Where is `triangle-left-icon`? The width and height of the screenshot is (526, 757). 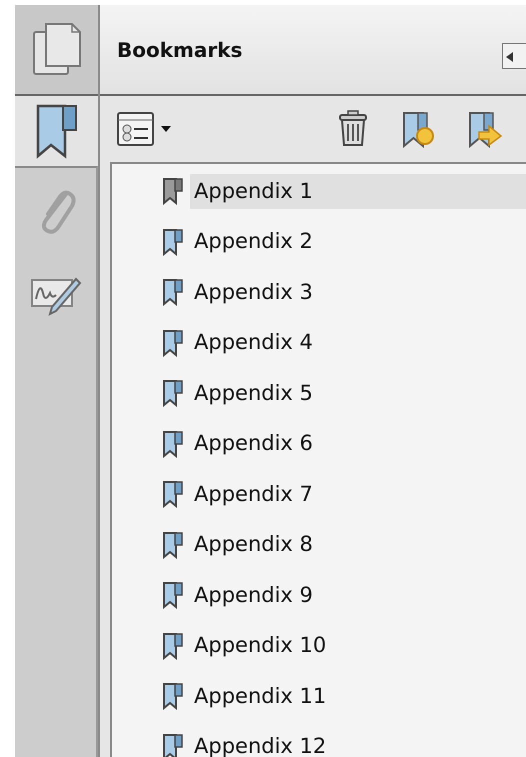 triangle-left-icon is located at coordinates (510, 57).